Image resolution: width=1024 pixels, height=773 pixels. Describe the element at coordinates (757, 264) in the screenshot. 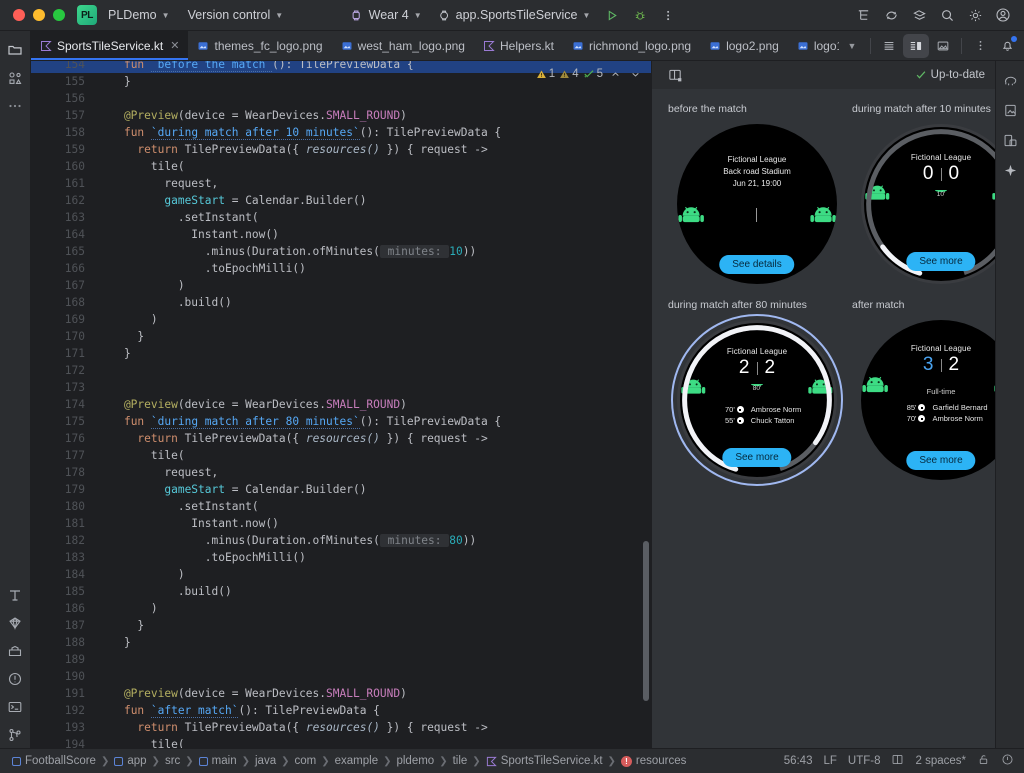

I see `tile-cta-button: See details` at that location.